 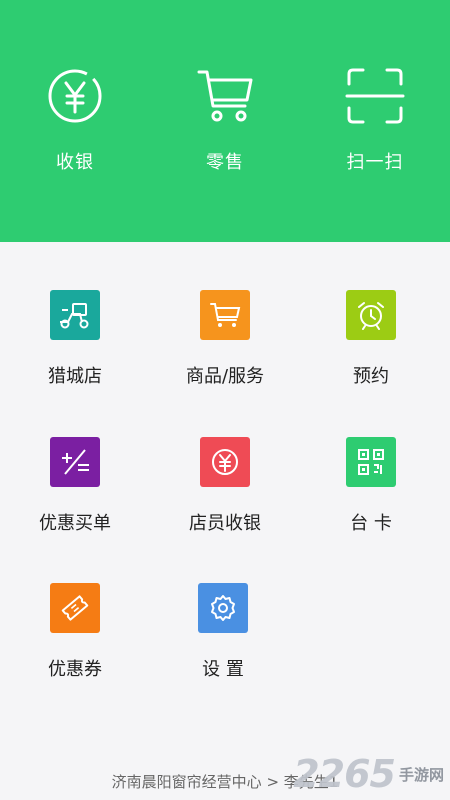 I want to click on retail-label: 零售, so click(x=225, y=162).